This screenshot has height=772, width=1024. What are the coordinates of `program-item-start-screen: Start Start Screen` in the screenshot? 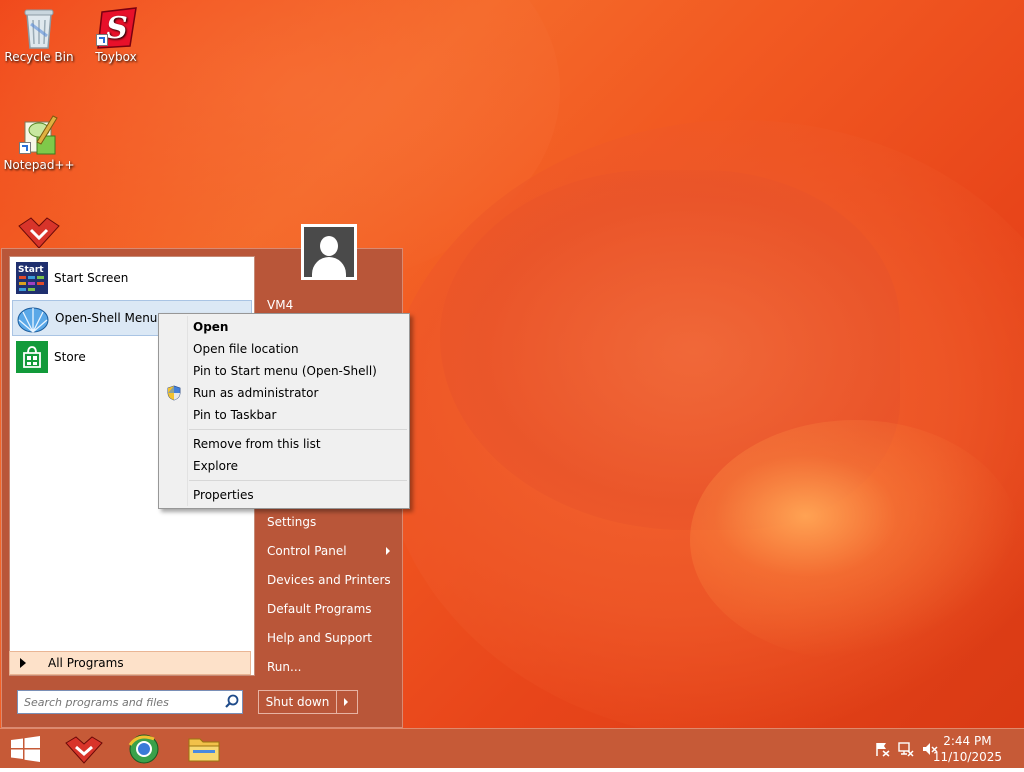 It's located at (132, 278).